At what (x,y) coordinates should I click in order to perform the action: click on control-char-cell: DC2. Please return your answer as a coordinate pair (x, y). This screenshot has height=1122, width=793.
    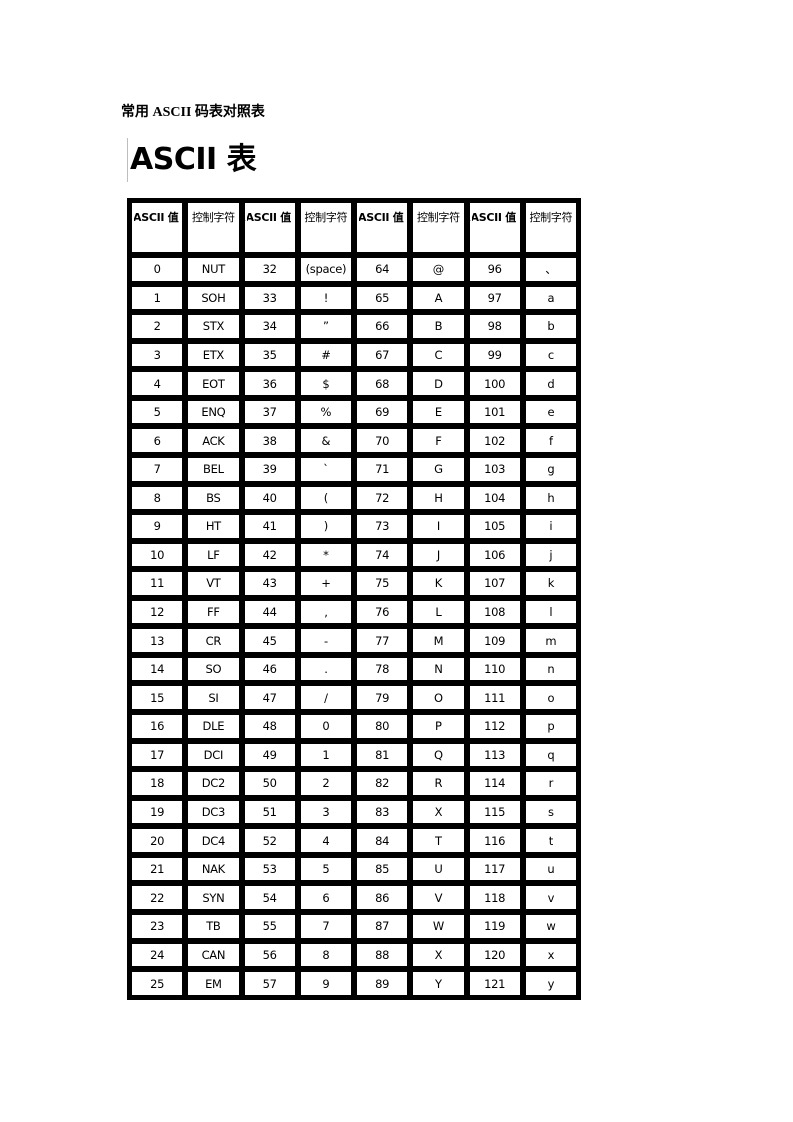
    Looking at the image, I should click on (213, 783).